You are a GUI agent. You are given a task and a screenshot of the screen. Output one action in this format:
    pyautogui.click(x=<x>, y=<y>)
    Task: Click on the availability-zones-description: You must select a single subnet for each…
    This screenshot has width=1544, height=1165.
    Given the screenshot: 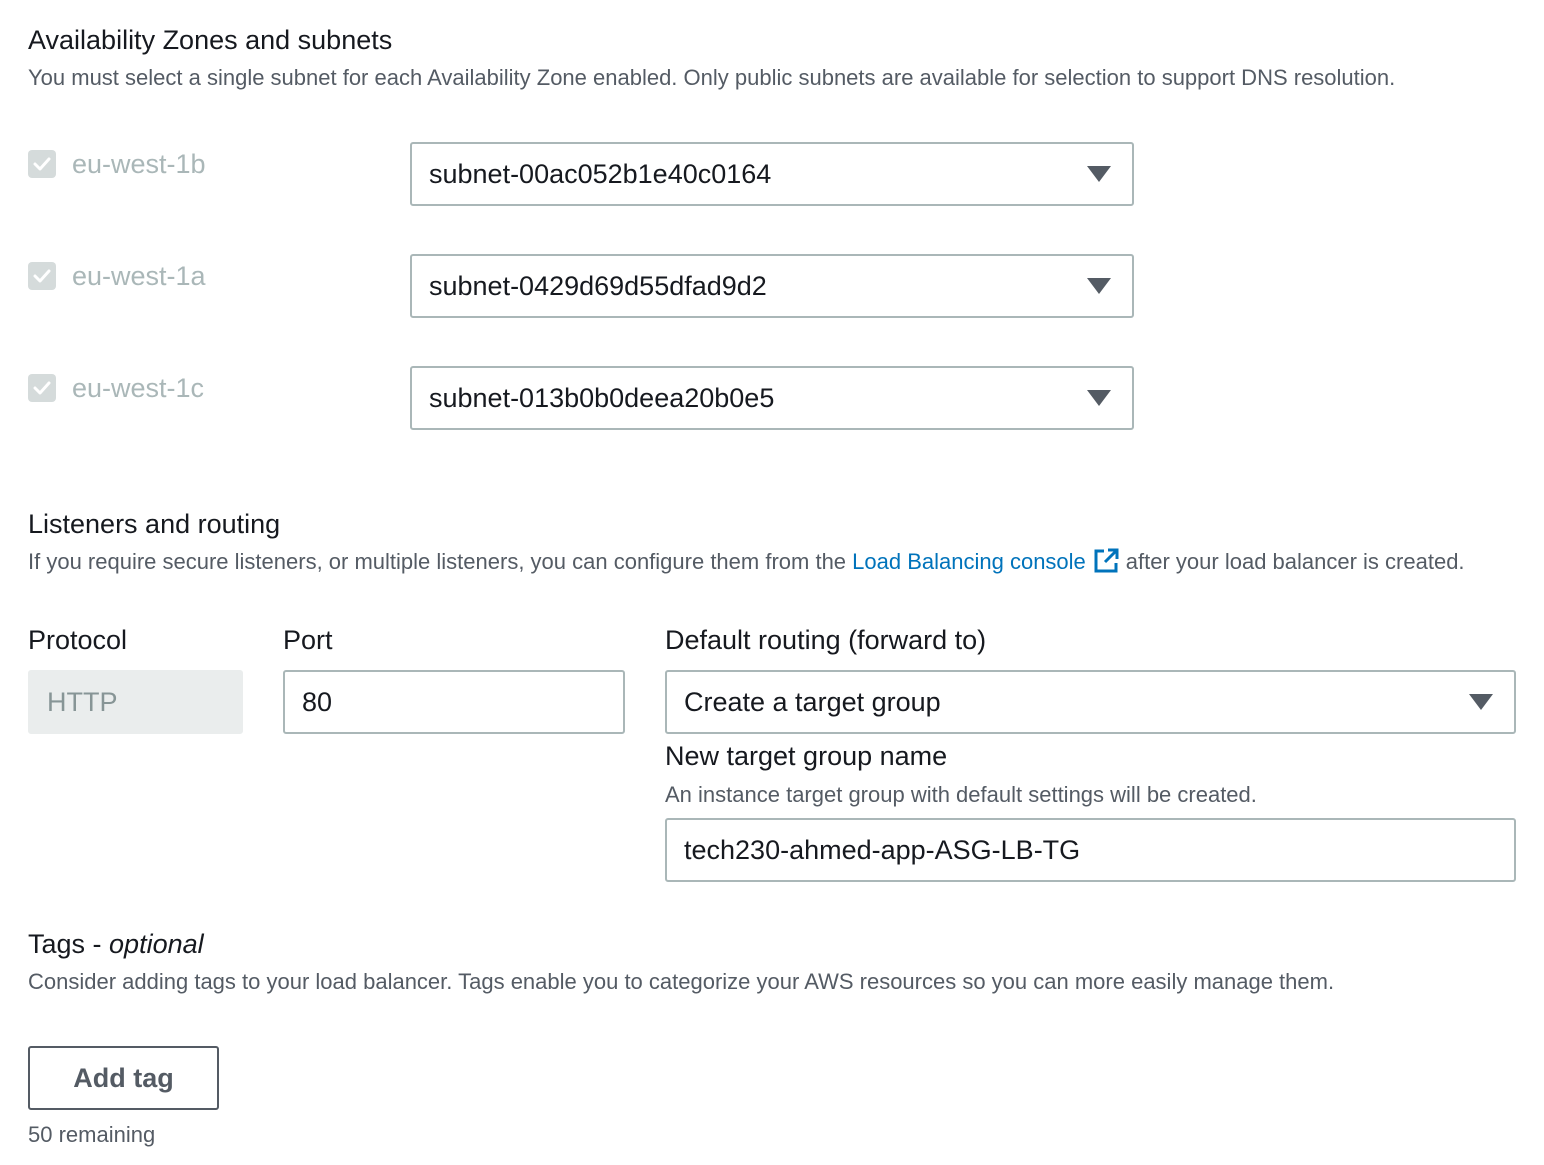 What is the action you would take?
    pyautogui.click(x=712, y=77)
    